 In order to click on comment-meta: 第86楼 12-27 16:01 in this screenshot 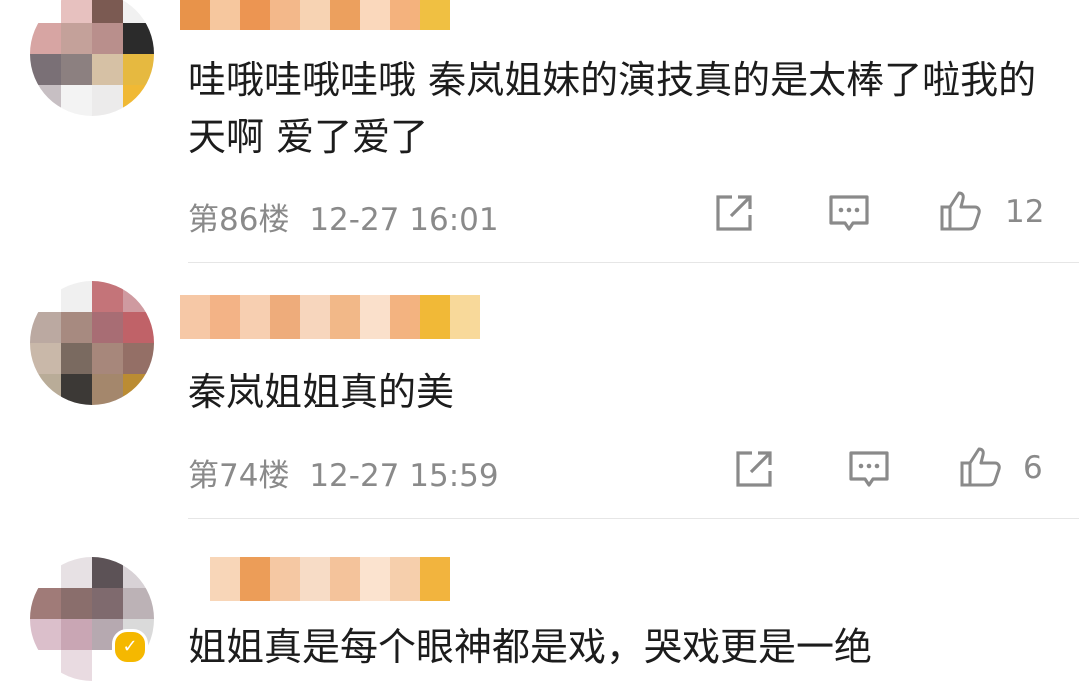, I will do `click(343, 216)`.